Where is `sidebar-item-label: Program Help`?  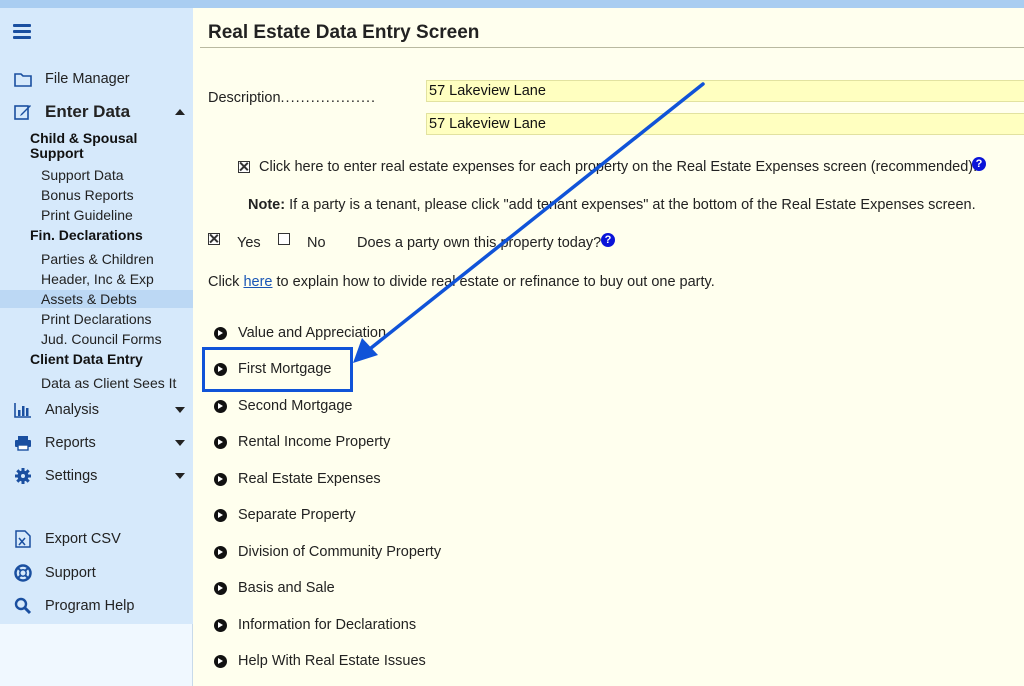
sidebar-item-label: Program Help is located at coordinates (90, 606).